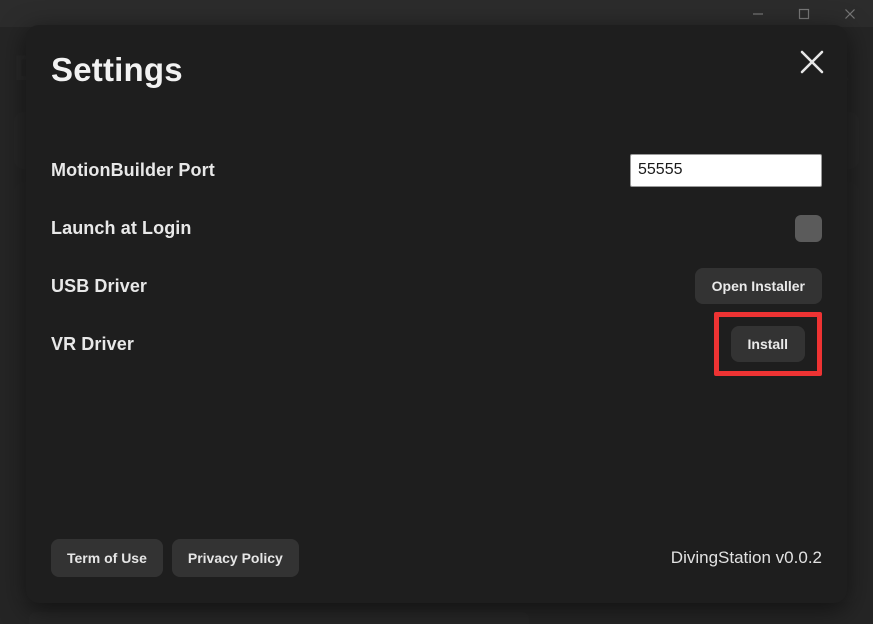 Image resolution: width=873 pixels, height=624 pixels. I want to click on setting-control: Open Installer, so click(758, 286).